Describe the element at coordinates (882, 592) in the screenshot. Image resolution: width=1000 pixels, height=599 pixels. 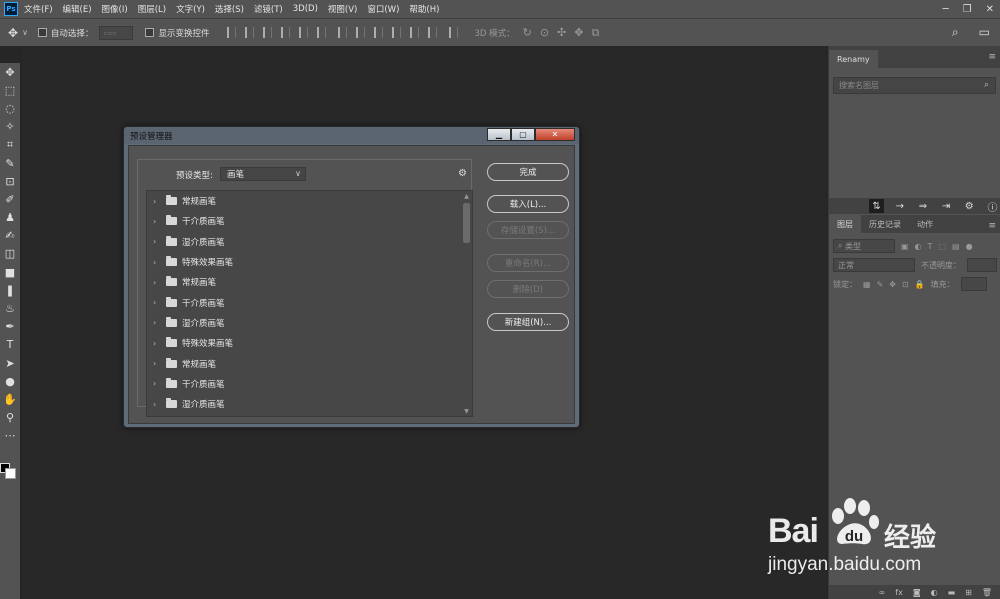
I see `link-icon: ∞` at that location.